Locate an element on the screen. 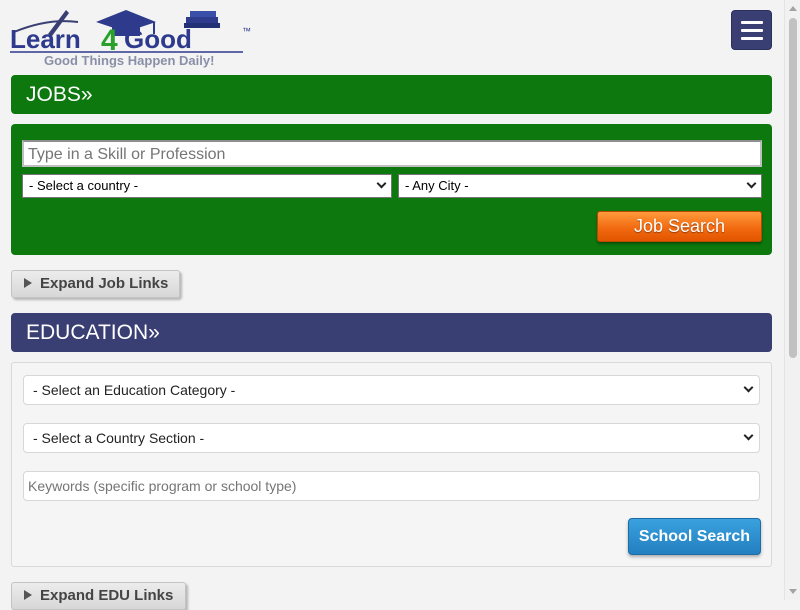 This screenshot has width=800, height=610. logo-trademark: ™ is located at coordinates (246, 31).